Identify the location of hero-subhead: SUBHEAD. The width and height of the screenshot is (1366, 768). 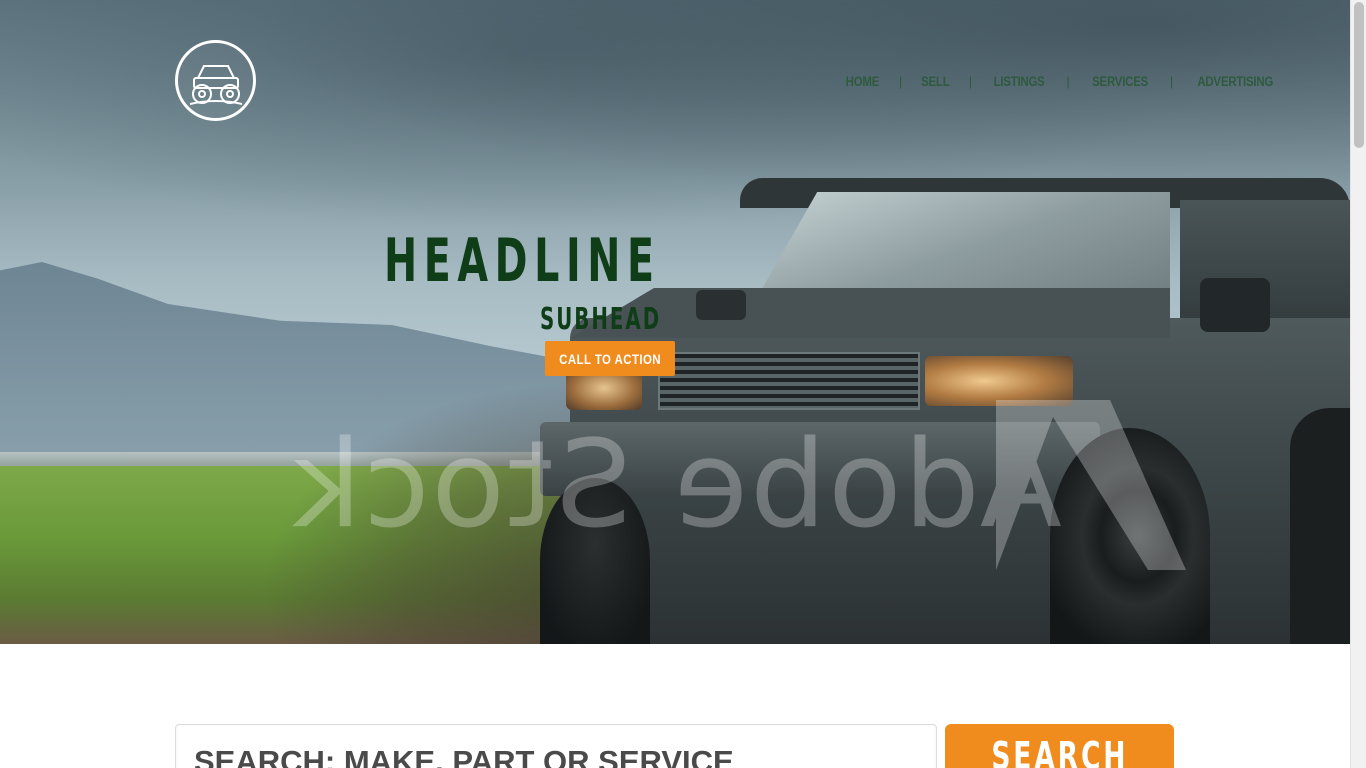
(601, 319).